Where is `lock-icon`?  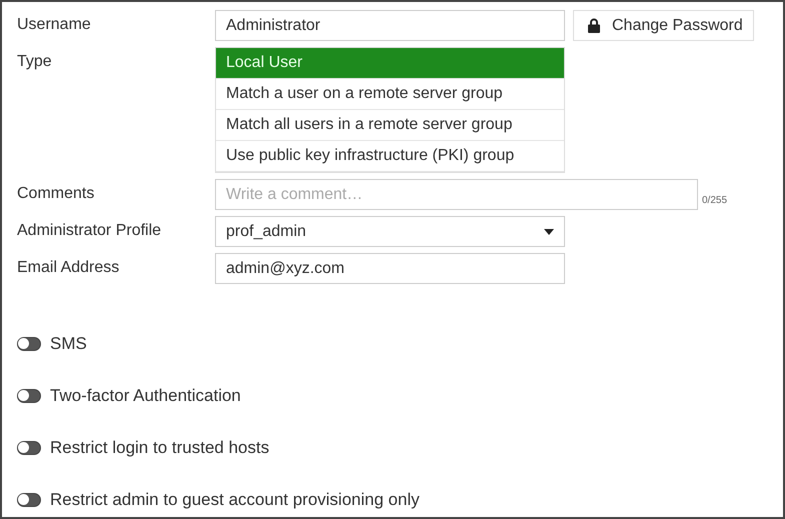 lock-icon is located at coordinates (594, 25).